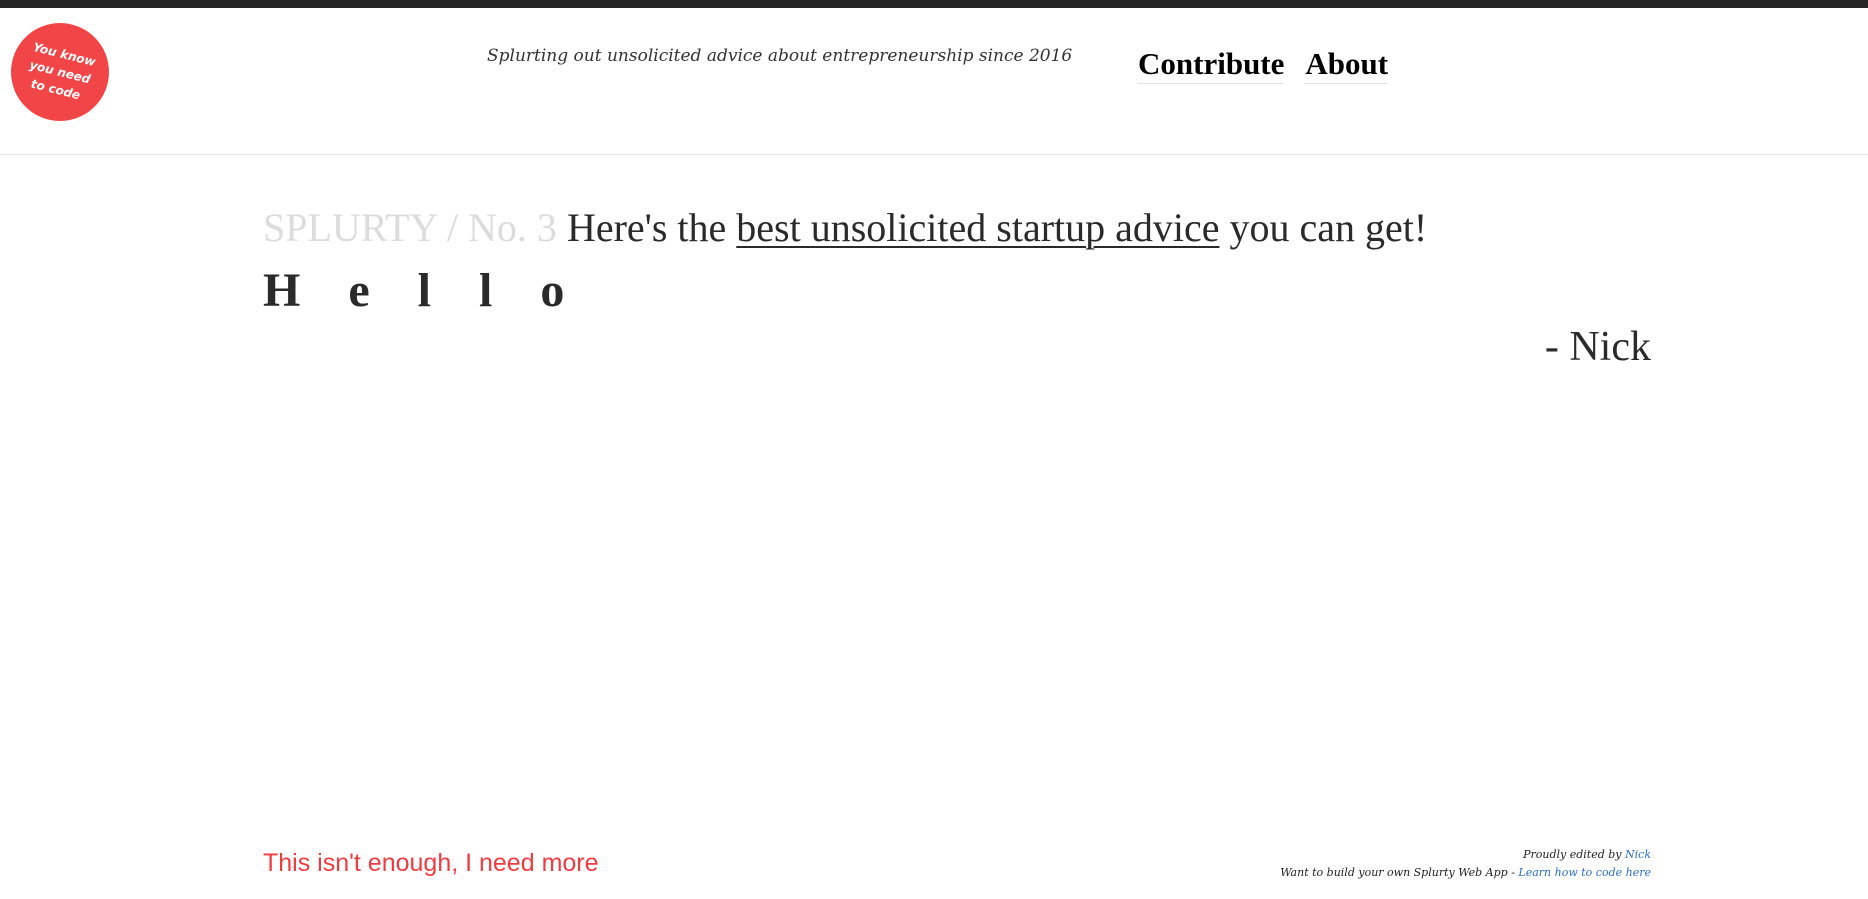 The height and width of the screenshot is (899, 1868). Describe the element at coordinates (410, 227) in the screenshot. I see `issue-label: SPLURTY / No. 3` at that location.